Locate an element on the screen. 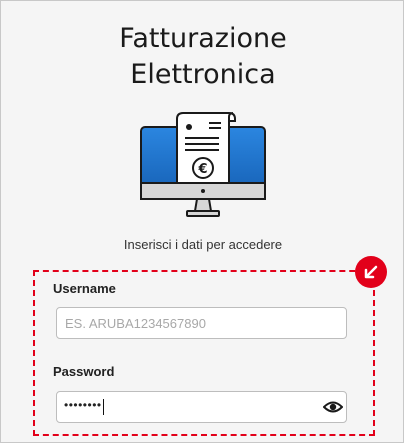  password-label: Password is located at coordinates (84, 371).